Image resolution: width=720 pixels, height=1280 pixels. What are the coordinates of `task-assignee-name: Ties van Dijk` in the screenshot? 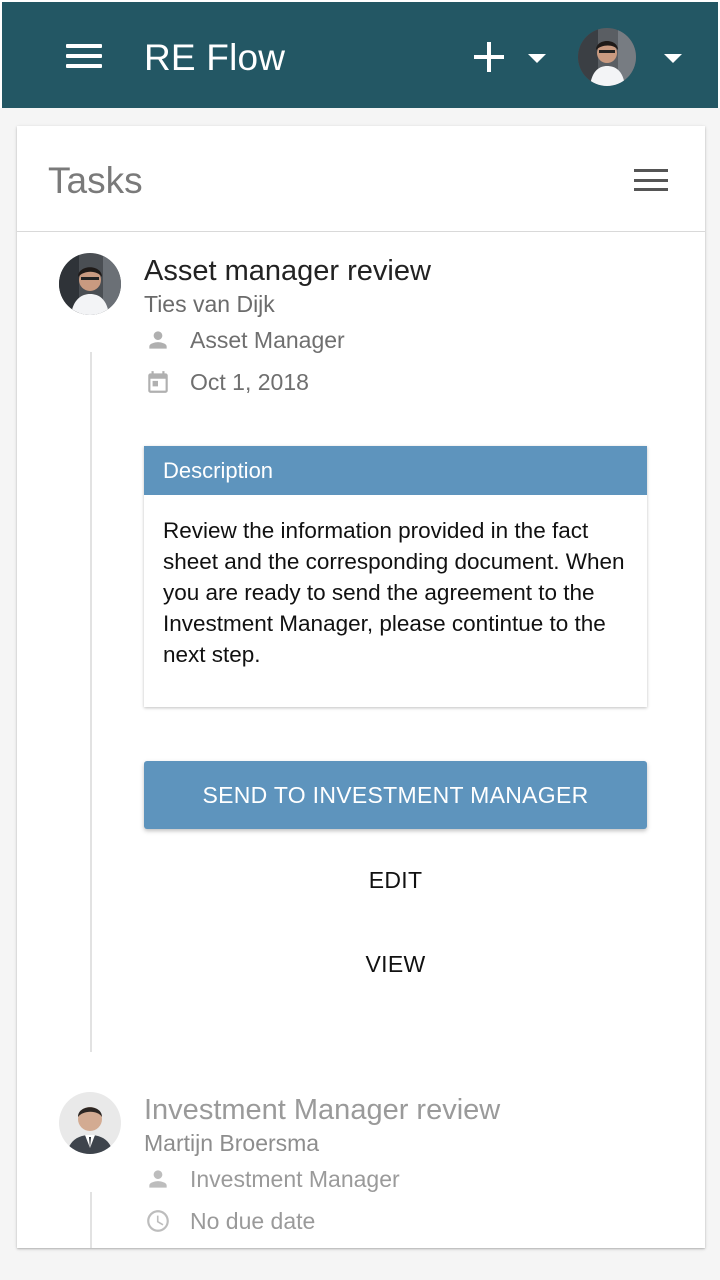 It's located at (209, 304).